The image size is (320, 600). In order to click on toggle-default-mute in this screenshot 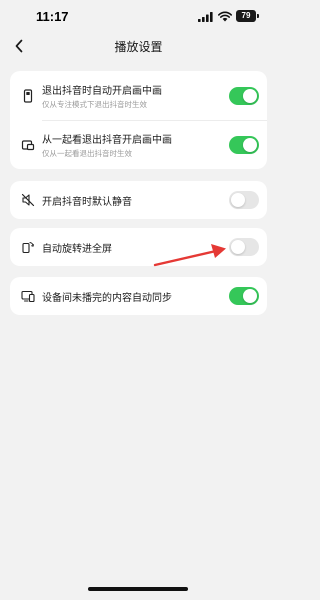, I will do `click(244, 200)`.